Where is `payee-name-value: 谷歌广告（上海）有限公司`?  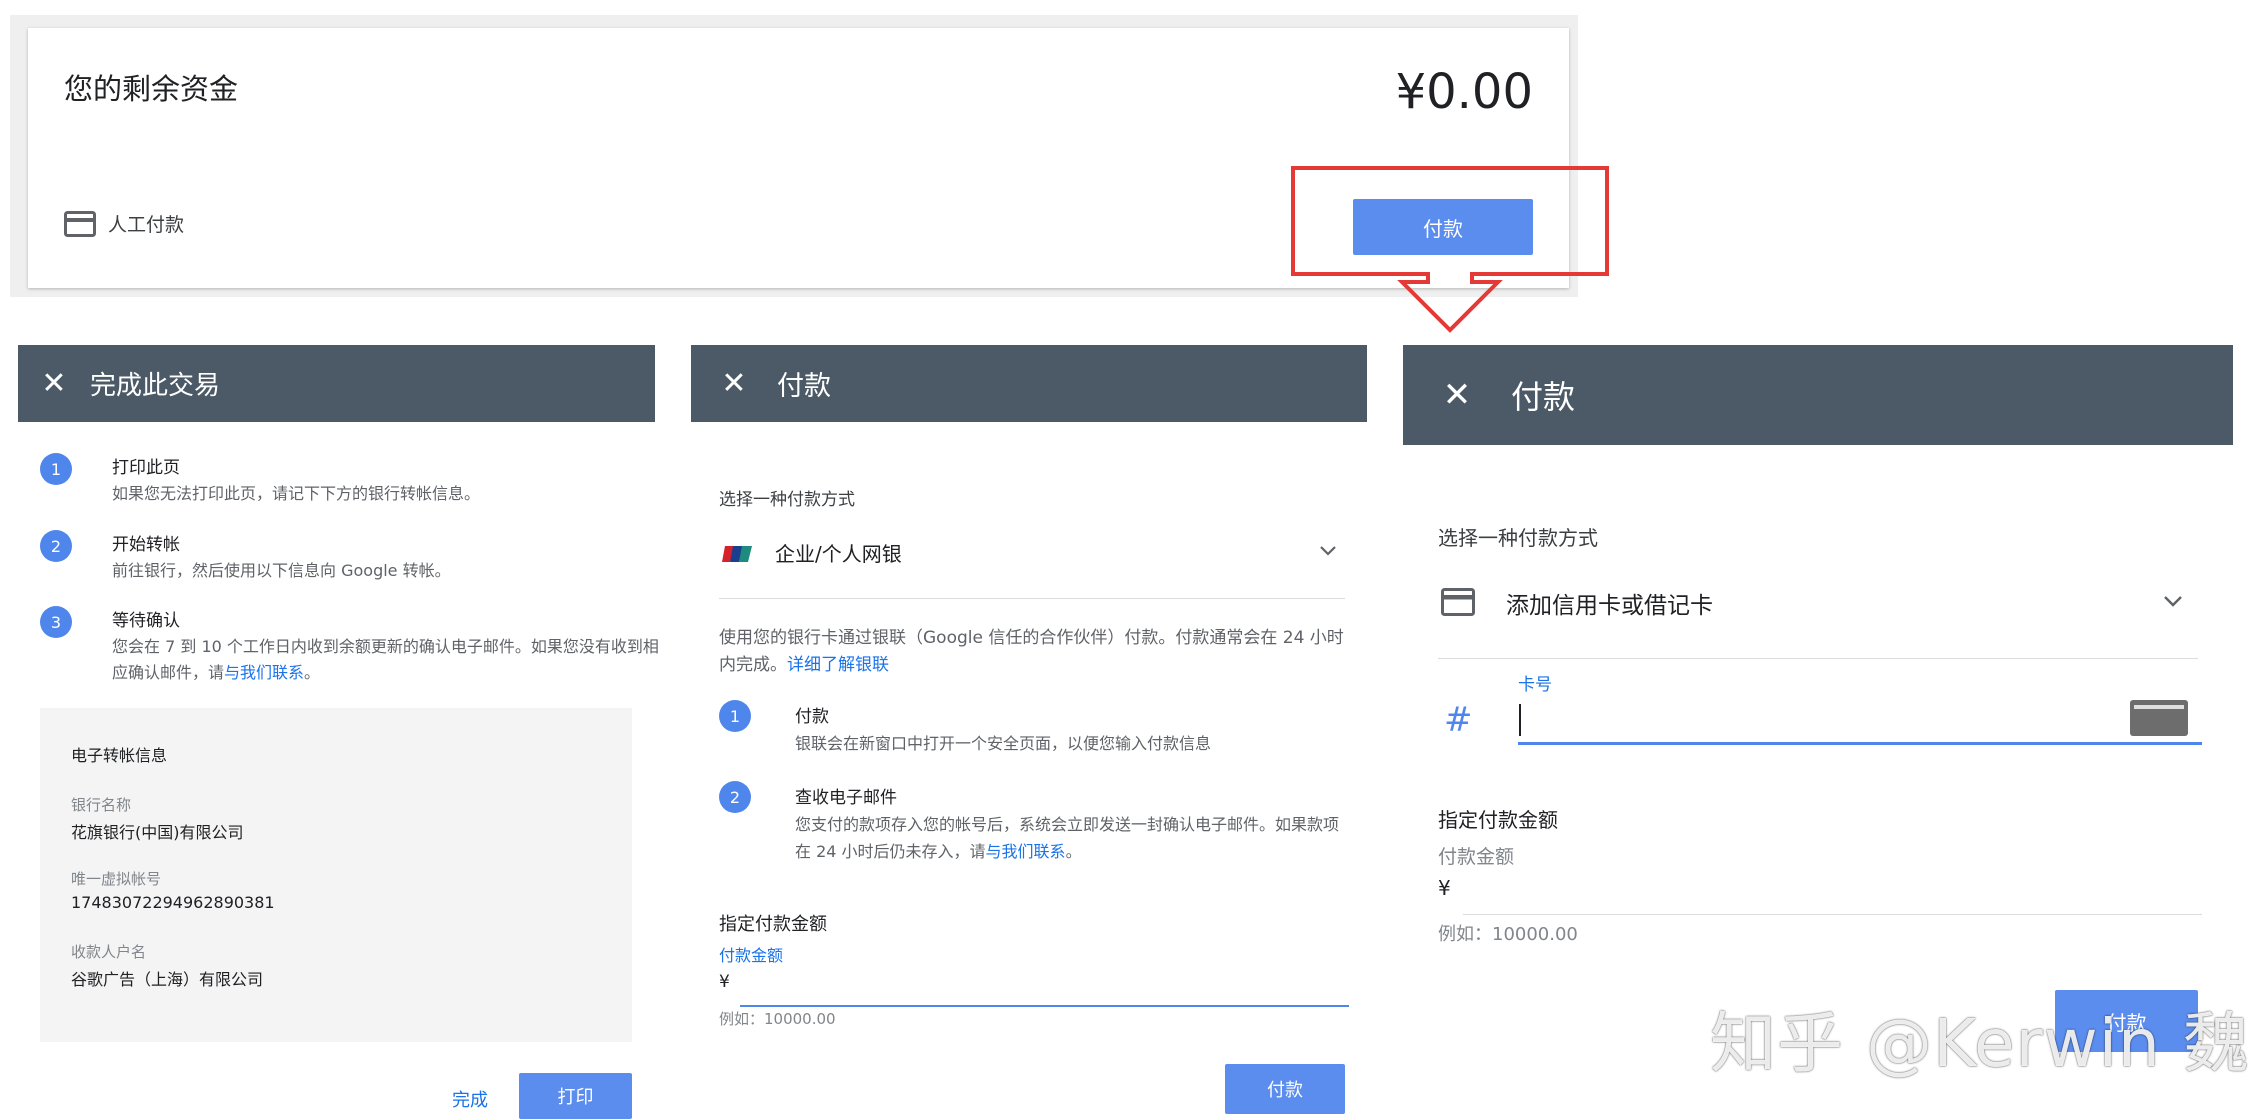 payee-name-value: 谷歌广告（上海）有限公司 is located at coordinates (167, 979).